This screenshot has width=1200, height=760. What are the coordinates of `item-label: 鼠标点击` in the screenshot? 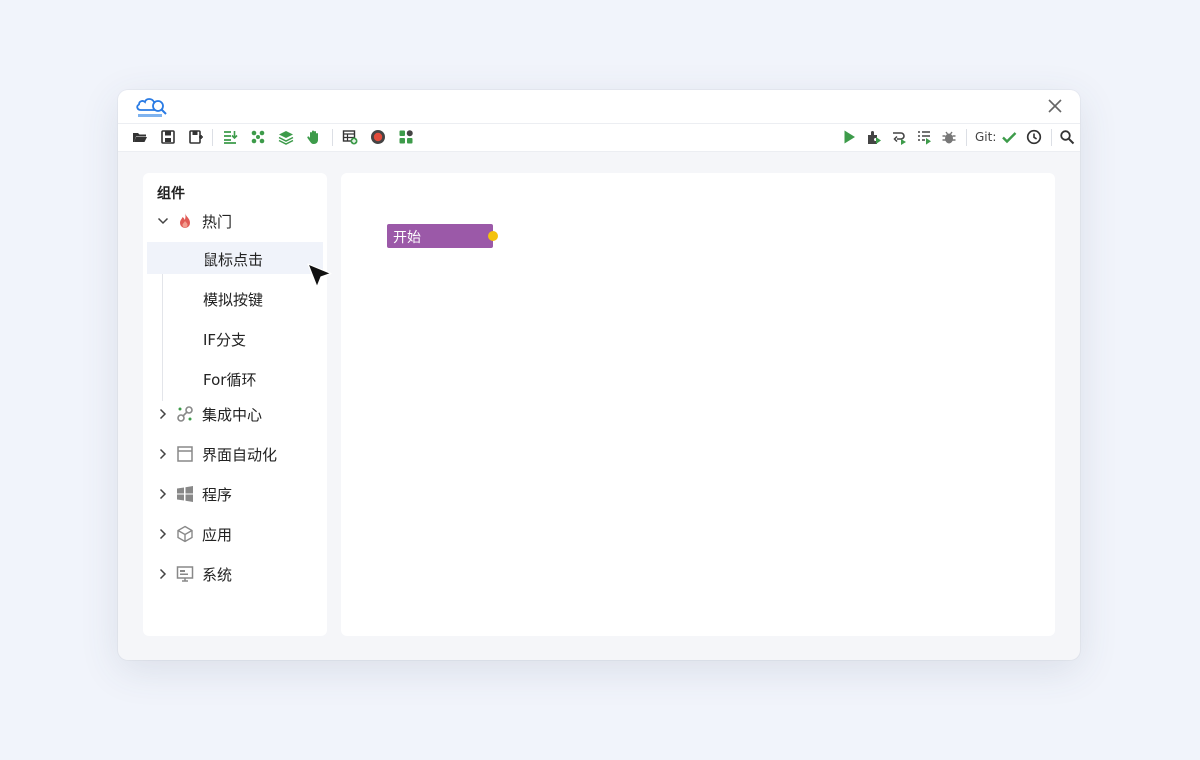 It's located at (233, 260).